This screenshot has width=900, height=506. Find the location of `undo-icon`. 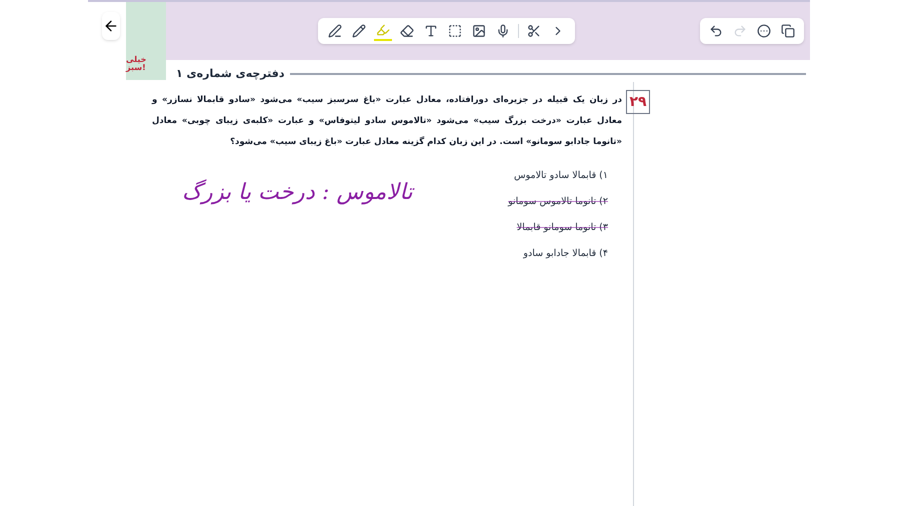

undo-icon is located at coordinates (716, 31).